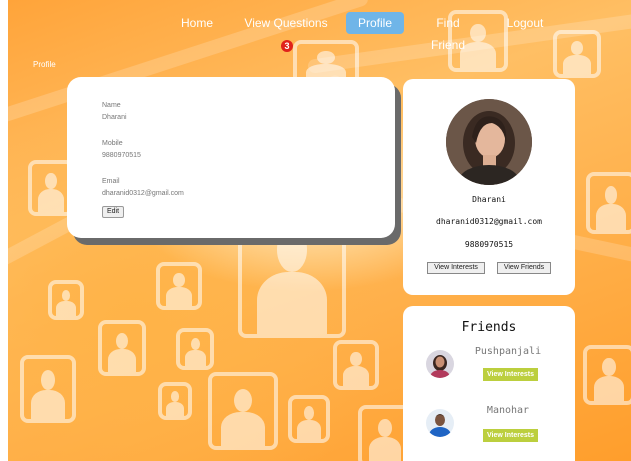 This screenshot has height=461, width=631. Describe the element at coordinates (489, 199) in the screenshot. I see `profile-name: Dharani` at that location.